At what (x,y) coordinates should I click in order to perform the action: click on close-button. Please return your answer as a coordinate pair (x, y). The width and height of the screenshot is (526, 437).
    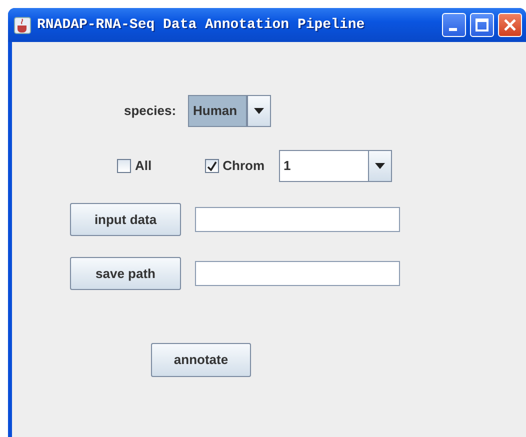
    Looking at the image, I should click on (510, 25).